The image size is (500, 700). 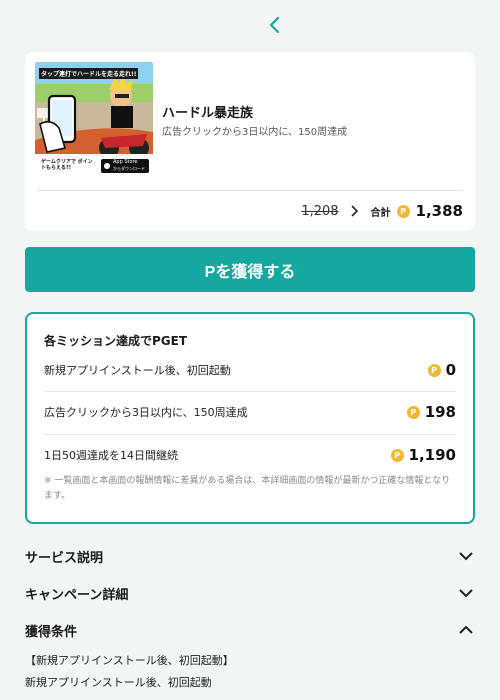 What do you see at coordinates (208, 113) in the screenshot?
I see `app-name: ハードル暴走族` at bounding box center [208, 113].